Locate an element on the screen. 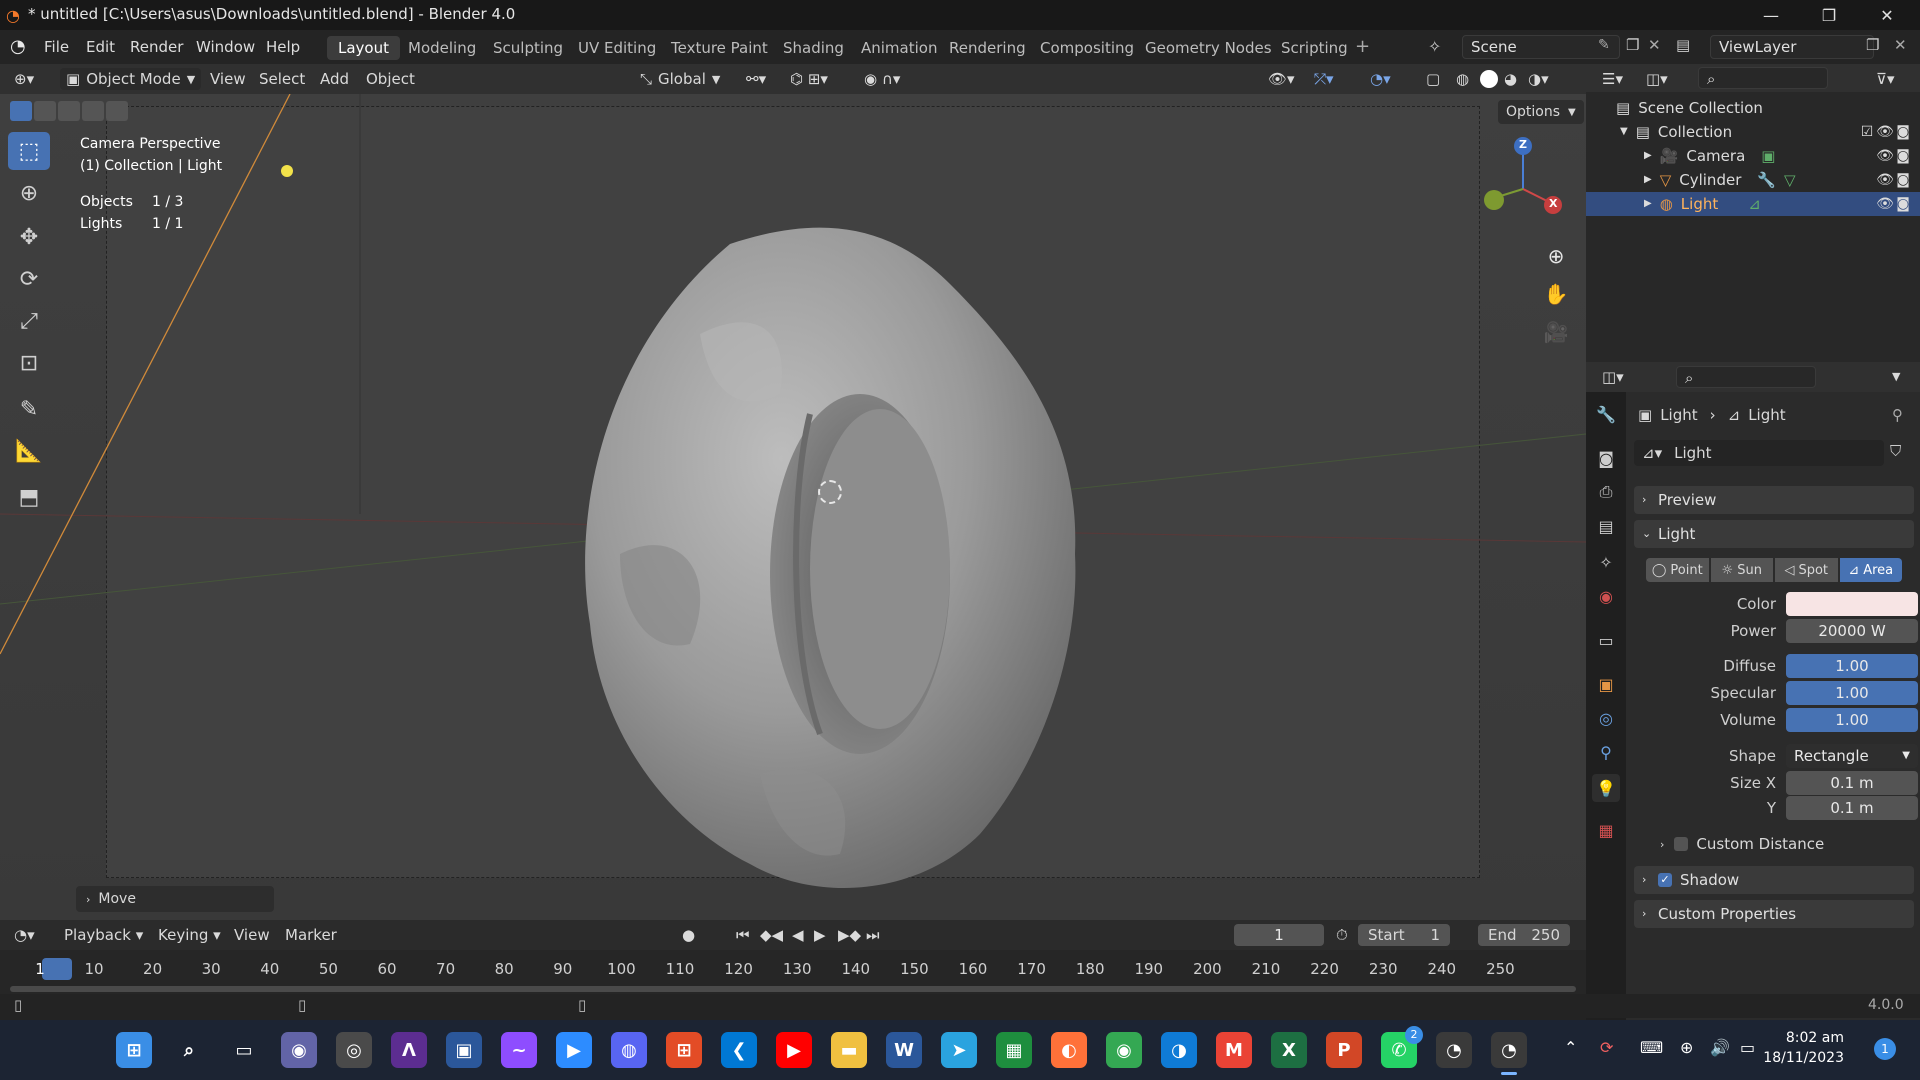  select-box-tool-icon: ⬚ is located at coordinates (29, 151).